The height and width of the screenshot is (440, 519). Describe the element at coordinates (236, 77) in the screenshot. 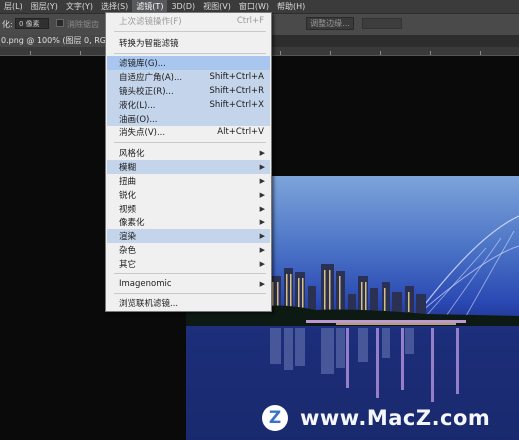

I see `shortcut-label: Shift+Ctrl+A` at that location.